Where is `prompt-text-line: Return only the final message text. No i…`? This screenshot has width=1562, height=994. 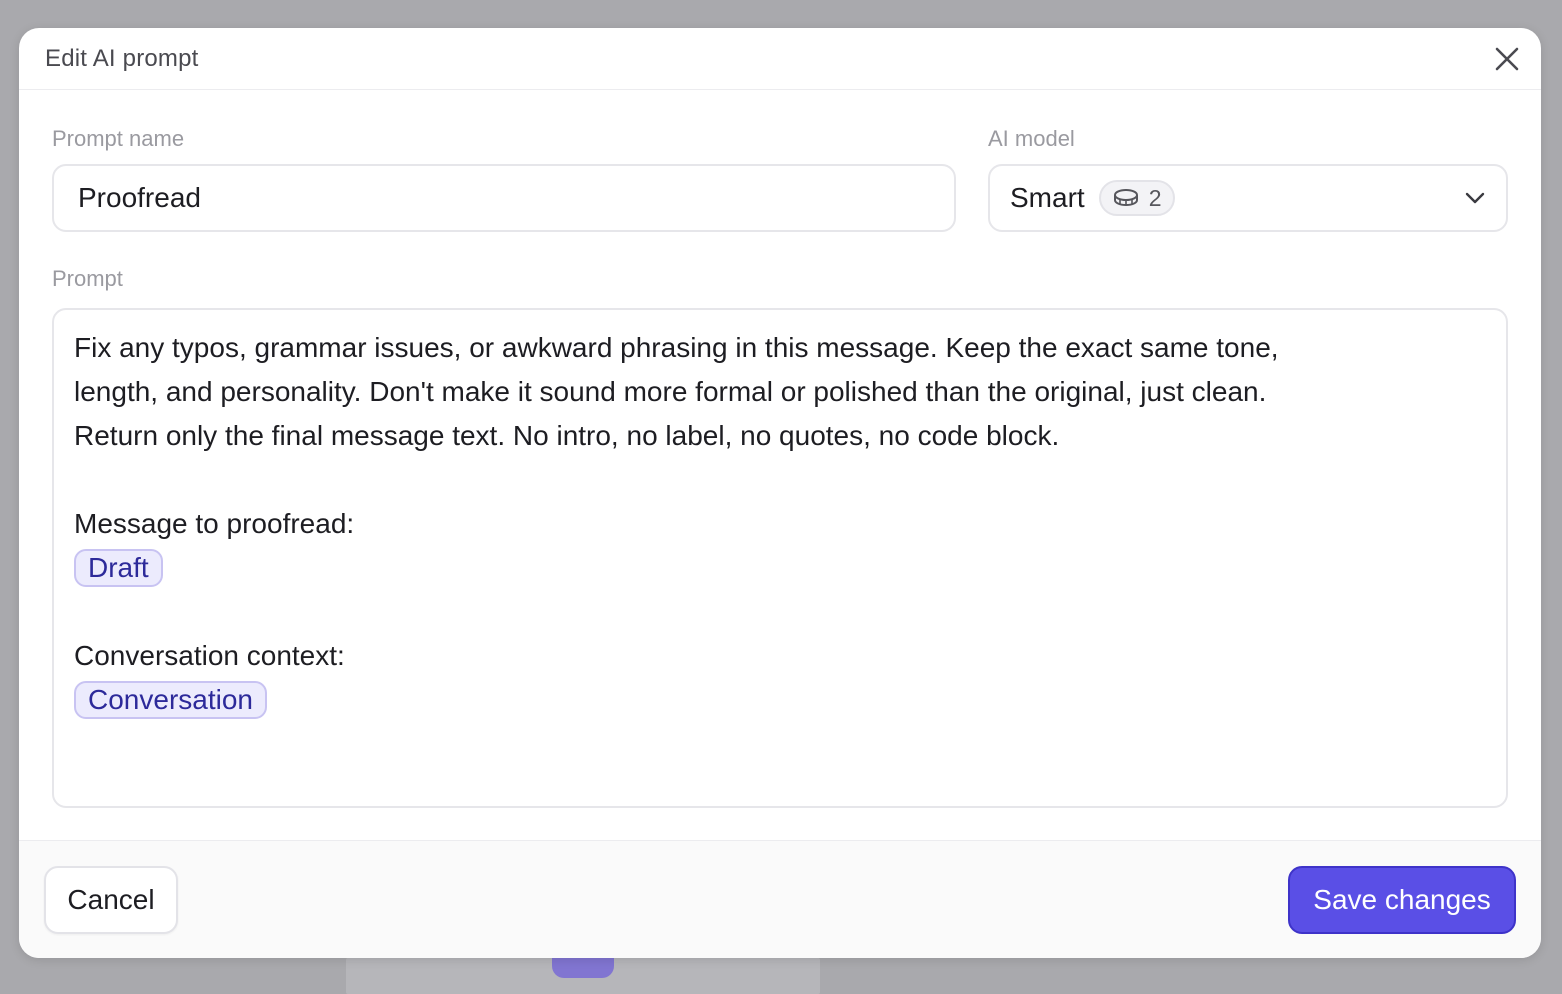 prompt-text-line: Return only the final message text. No i… is located at coordinates (567, 435).